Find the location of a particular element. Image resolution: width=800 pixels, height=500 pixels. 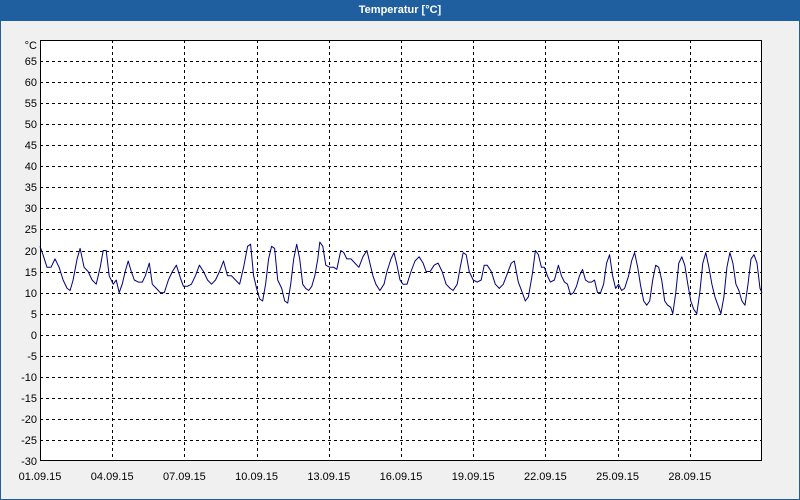

title-bar: Temperatur [°C] is located at coordinates (400, 10).